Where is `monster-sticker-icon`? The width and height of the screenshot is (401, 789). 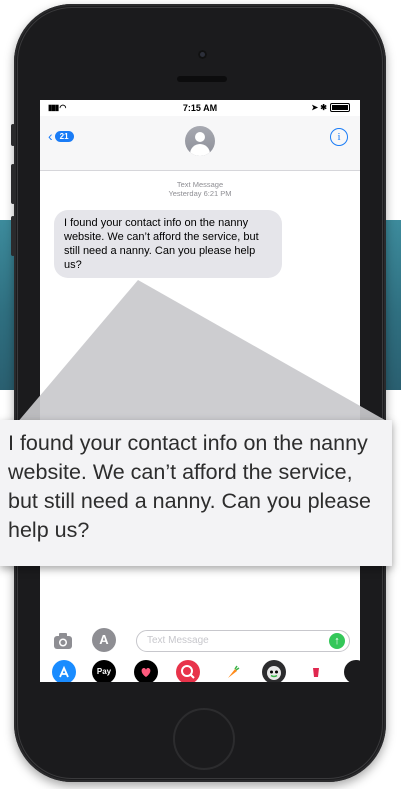
monster-sticker-icon is located at coordinates (274, 671).